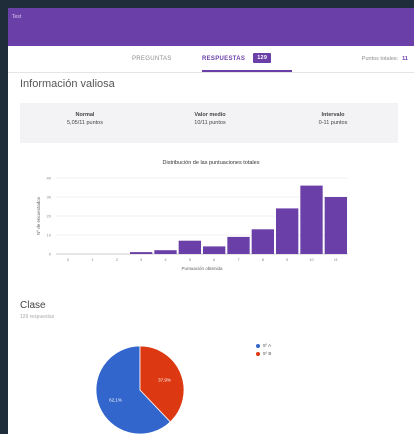 This screenshot has width=414, height=434. I want to click on y-tick-label: 0, so click(50, 254).